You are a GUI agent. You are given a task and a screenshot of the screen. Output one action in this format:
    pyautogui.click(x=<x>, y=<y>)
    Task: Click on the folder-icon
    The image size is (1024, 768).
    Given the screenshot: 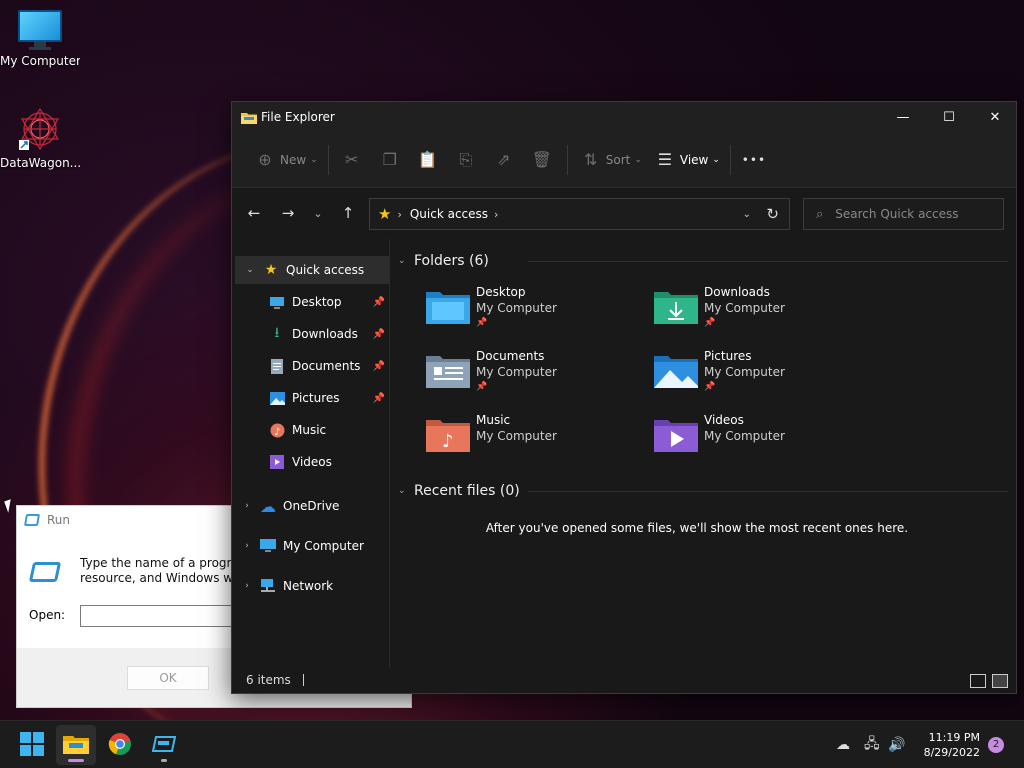 What is the action you would take?
    pyautogui.click(x=249, y=117)
    